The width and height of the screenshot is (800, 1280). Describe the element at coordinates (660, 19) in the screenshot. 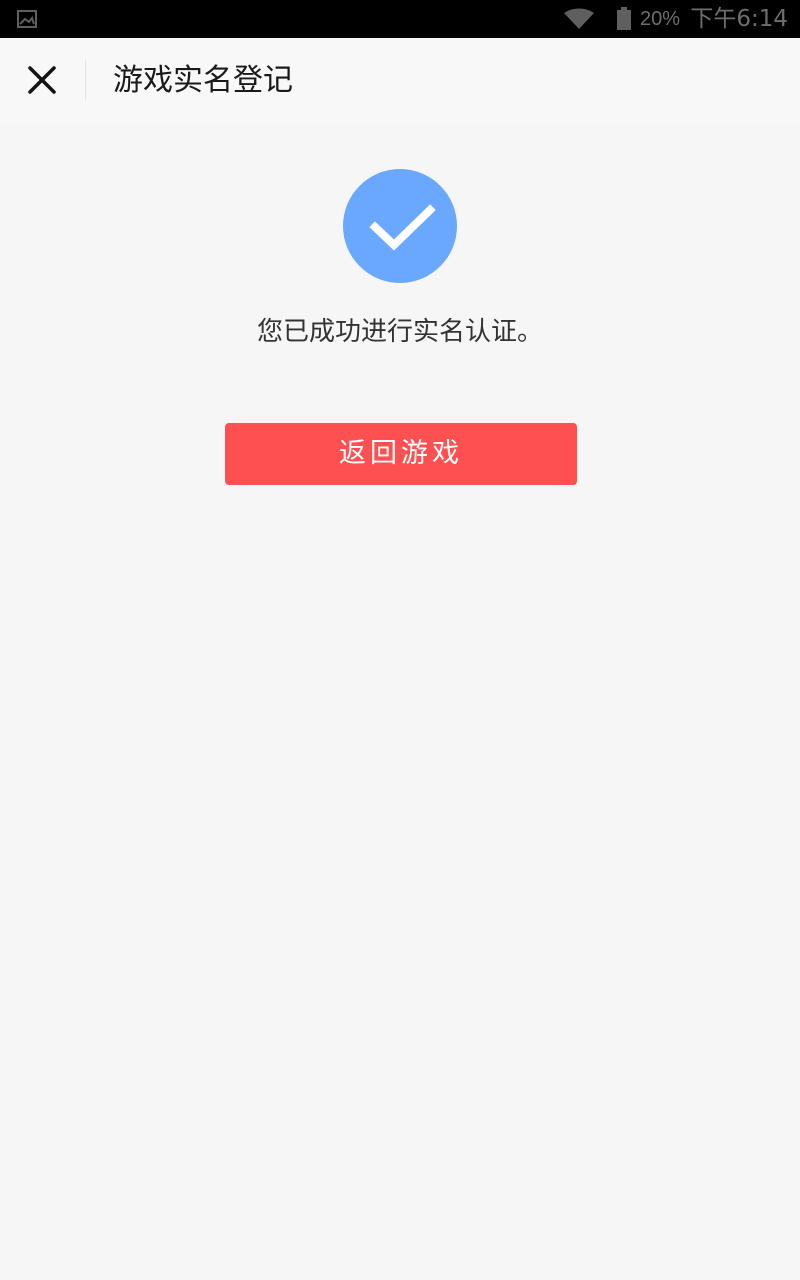

I see `battery-percentage: 20%` at that location.